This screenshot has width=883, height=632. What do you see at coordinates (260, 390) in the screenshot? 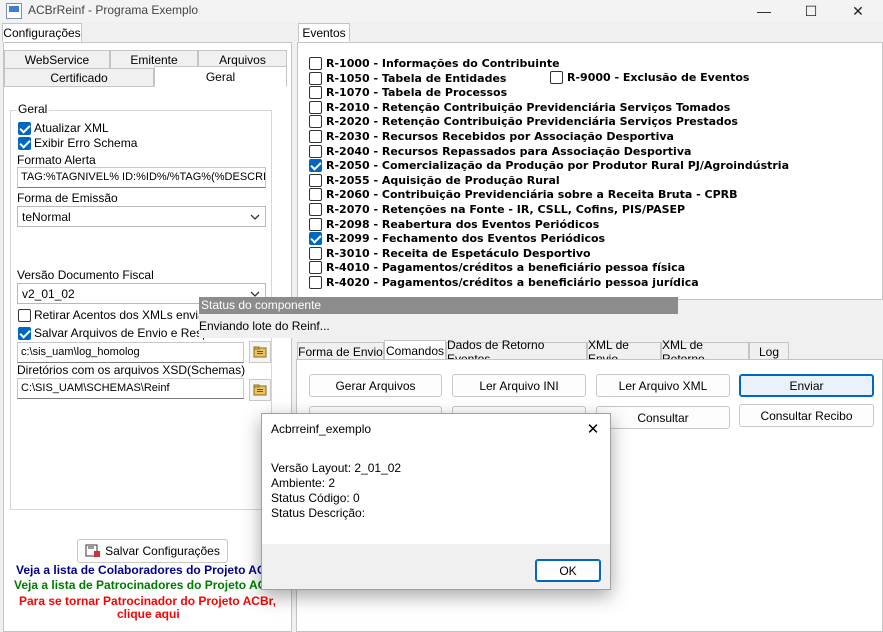
I see `browse-xsd-button` at bounding box center [260, 390].